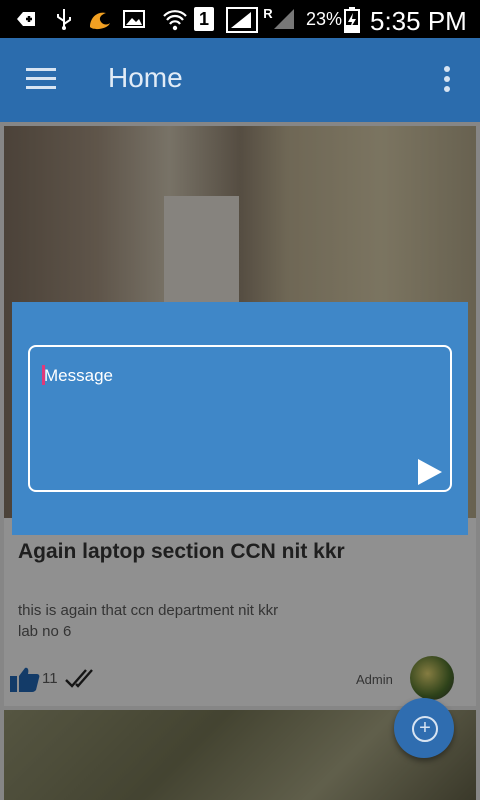 This screenshot has width=480, height=800. What do you see at coordinates (78, 375) in the screenshot?
I see `message-placeholder: Message` at bounding box center [78, 375].